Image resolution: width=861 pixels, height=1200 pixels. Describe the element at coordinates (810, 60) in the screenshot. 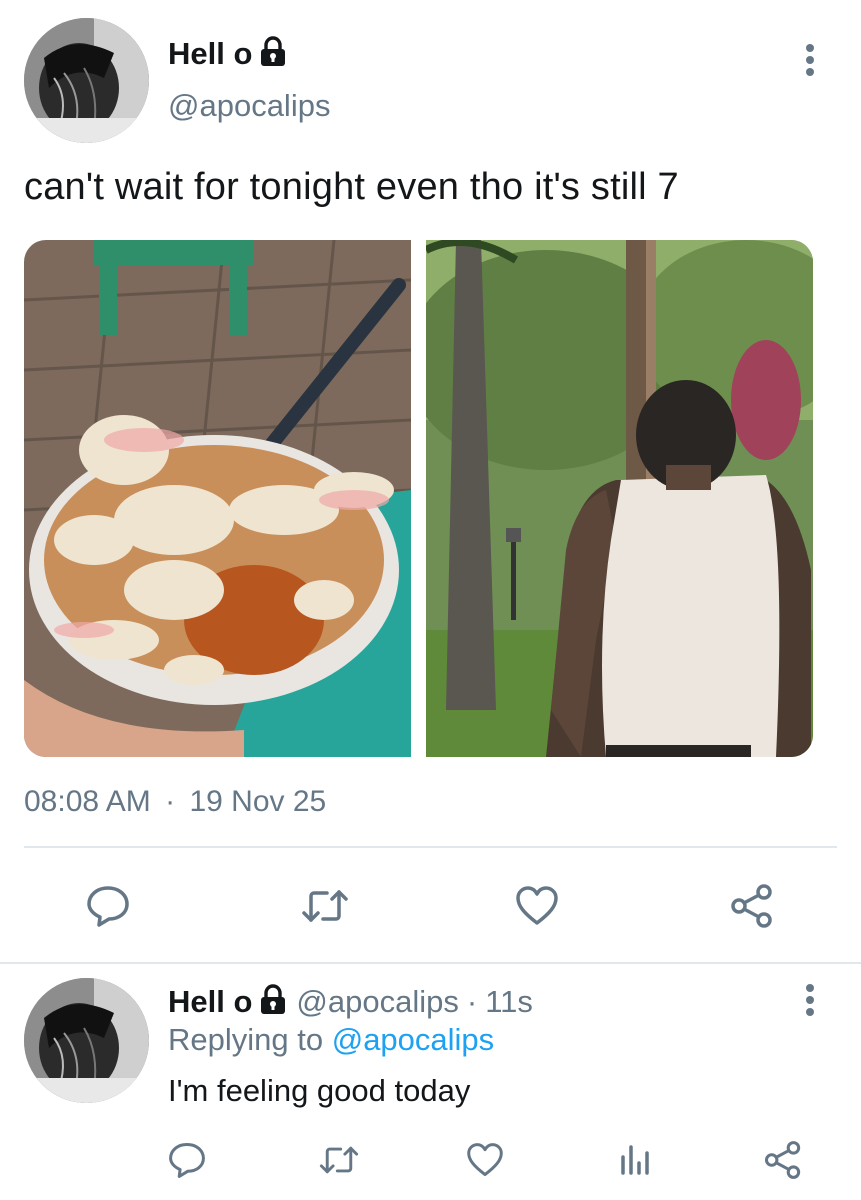

I see `more-options-icon` at that location.